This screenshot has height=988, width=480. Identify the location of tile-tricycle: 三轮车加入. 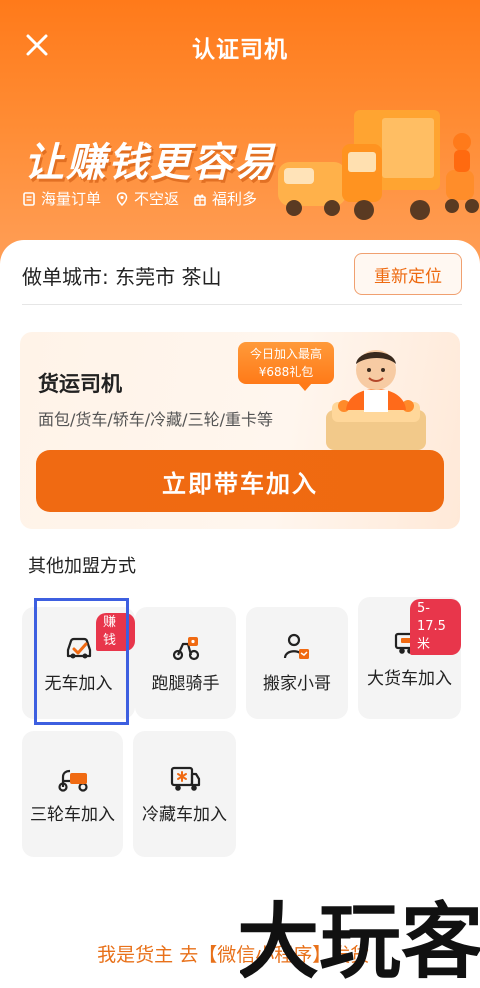
(72, 794).